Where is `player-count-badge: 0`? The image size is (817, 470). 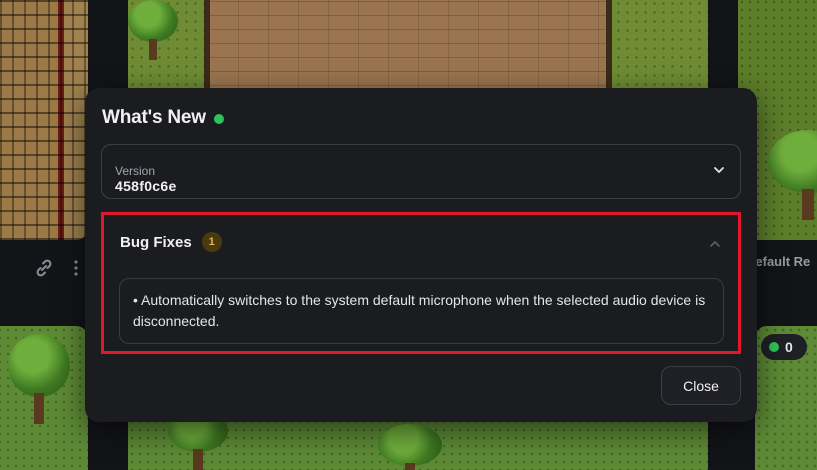 player-count-badge: 0 is located at coordinates (784, 347).